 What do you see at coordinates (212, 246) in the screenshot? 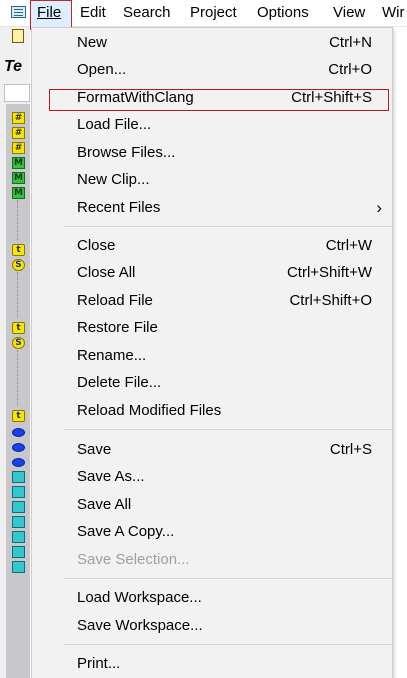
I see `menu-item-close: Close Ctrl+W` at bounding box center [212, 246].